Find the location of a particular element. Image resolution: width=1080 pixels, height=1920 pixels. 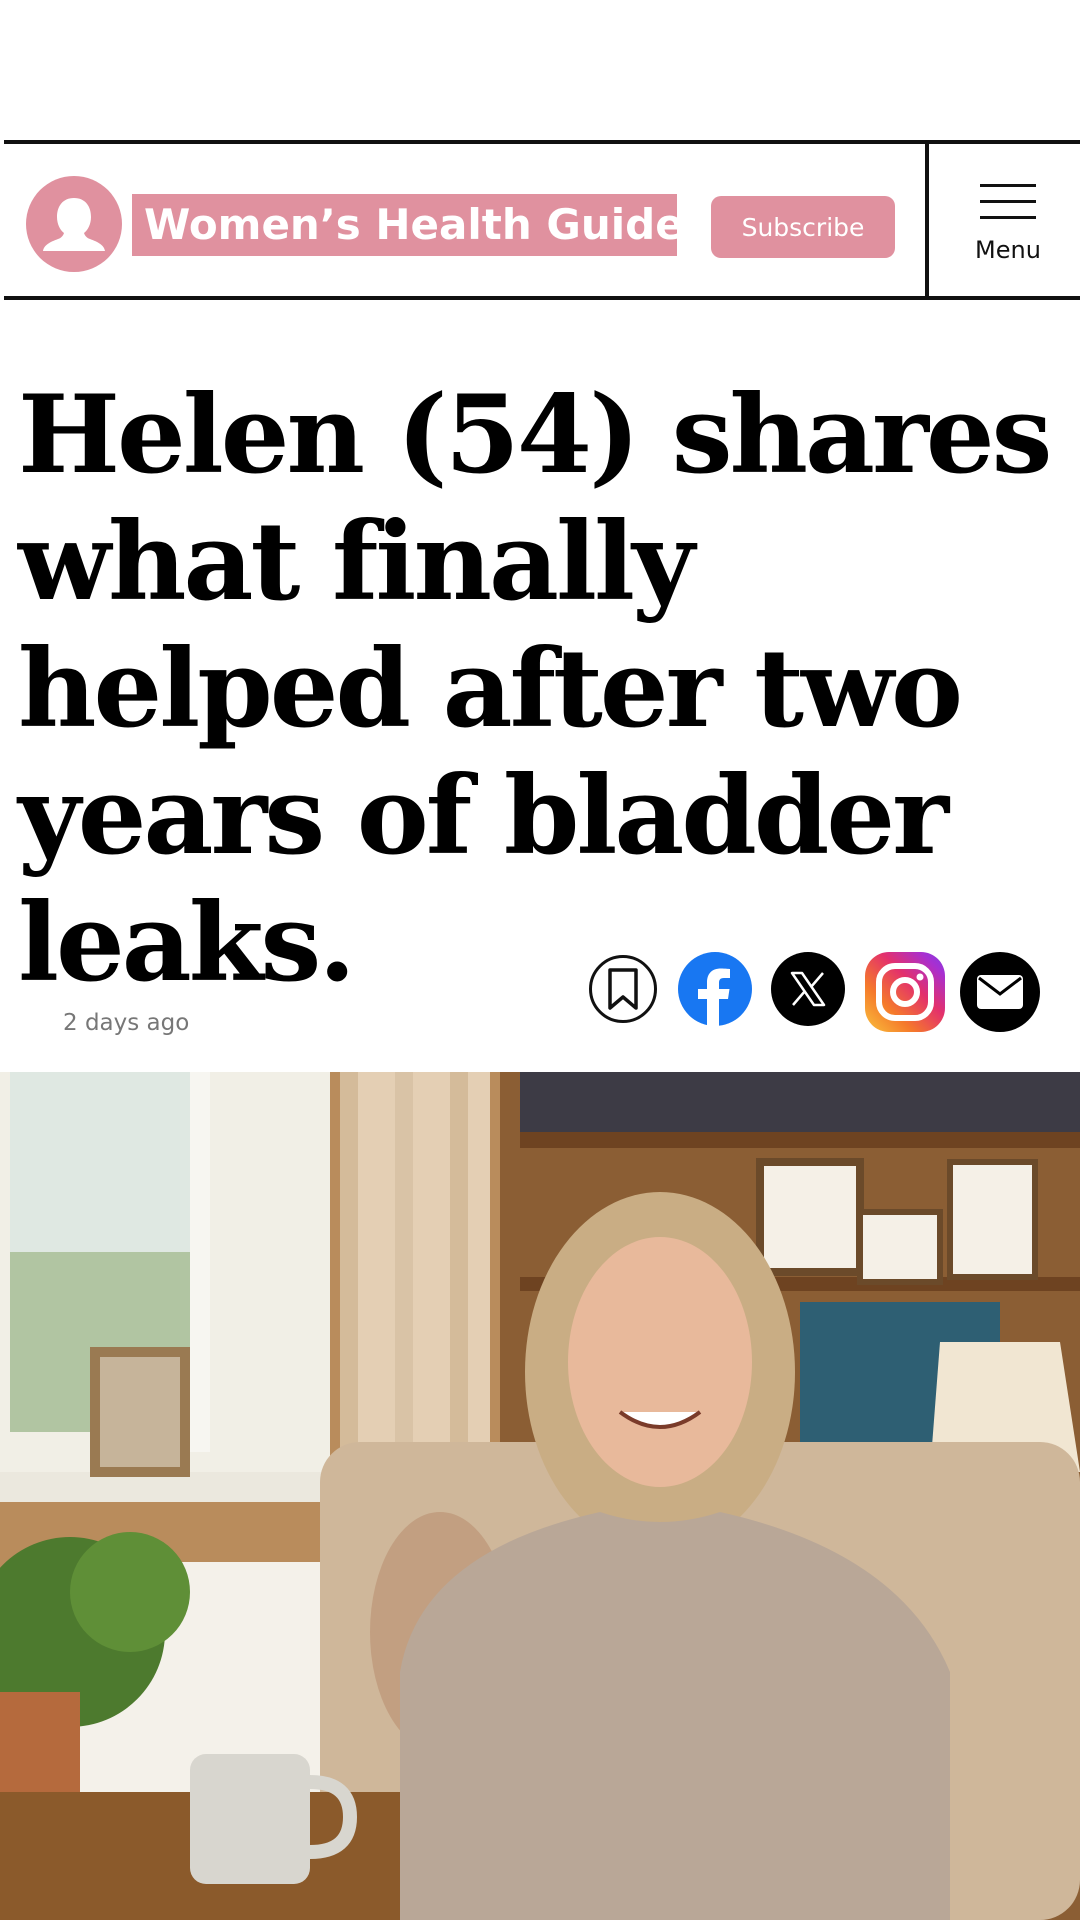

menu-divider is located at coordinates (927, 220).